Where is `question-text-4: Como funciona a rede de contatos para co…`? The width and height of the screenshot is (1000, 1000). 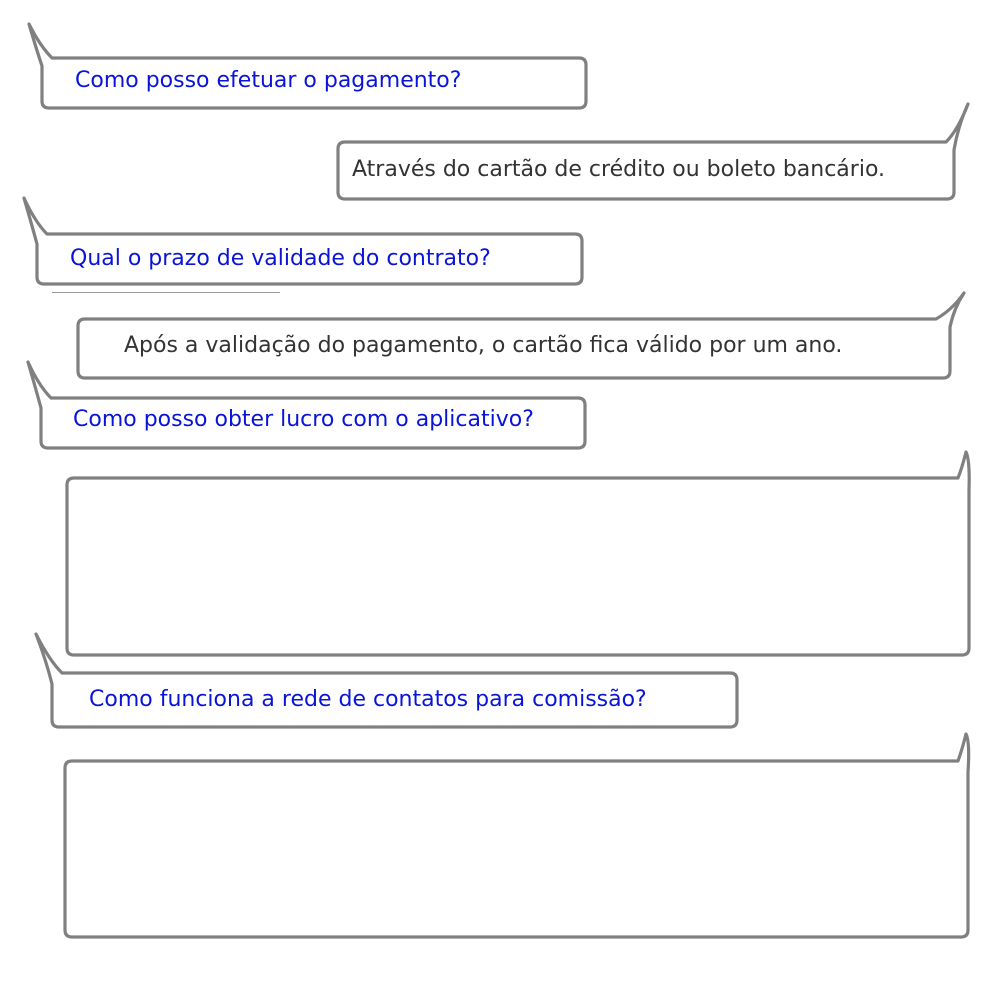 question-text-4: Como funciona a rede de contatos para co… is located at coordinates (368, 699).